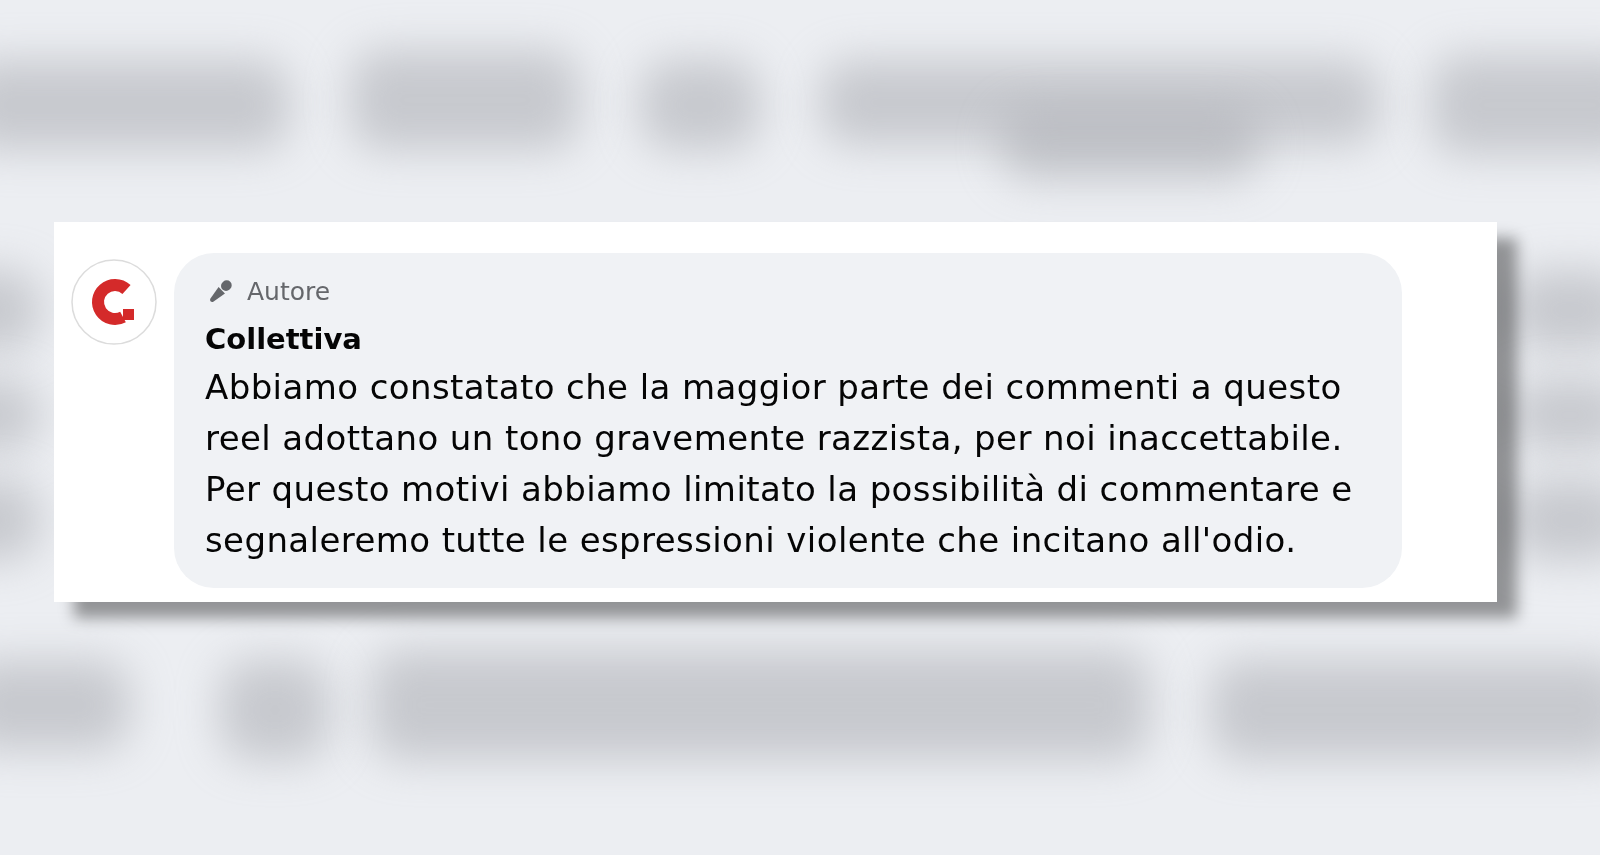 The image size is (1600, 855). Describe the element at coordinates (289, 292) in the screenshot. I see `author-role-label: Autore` at that location.